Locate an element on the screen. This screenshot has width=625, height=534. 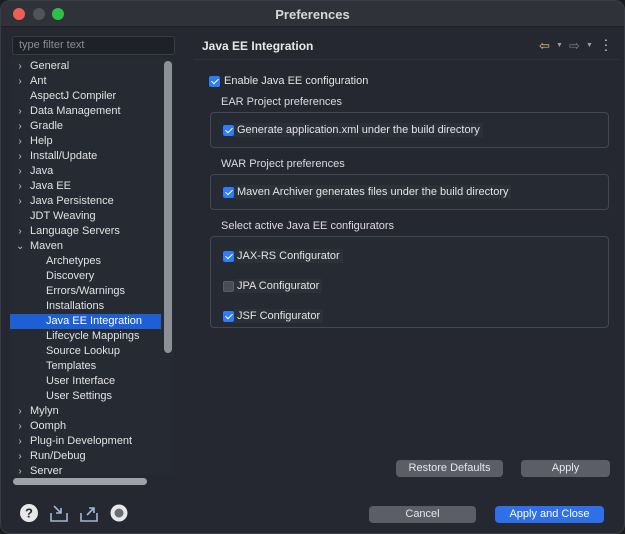
chevron-down-icon: ⌄ is located at coordinates (20, 246).